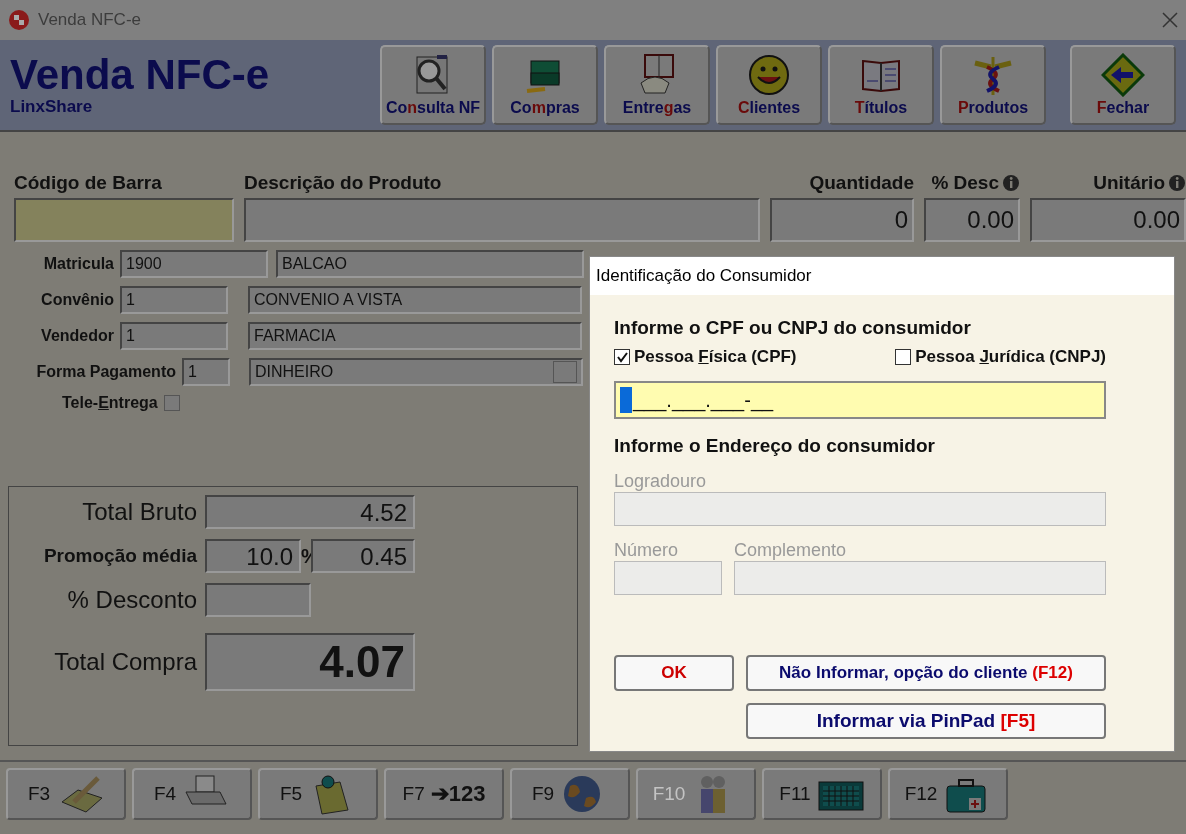  I want to click on total-value: 4.07, so click(310, 662).